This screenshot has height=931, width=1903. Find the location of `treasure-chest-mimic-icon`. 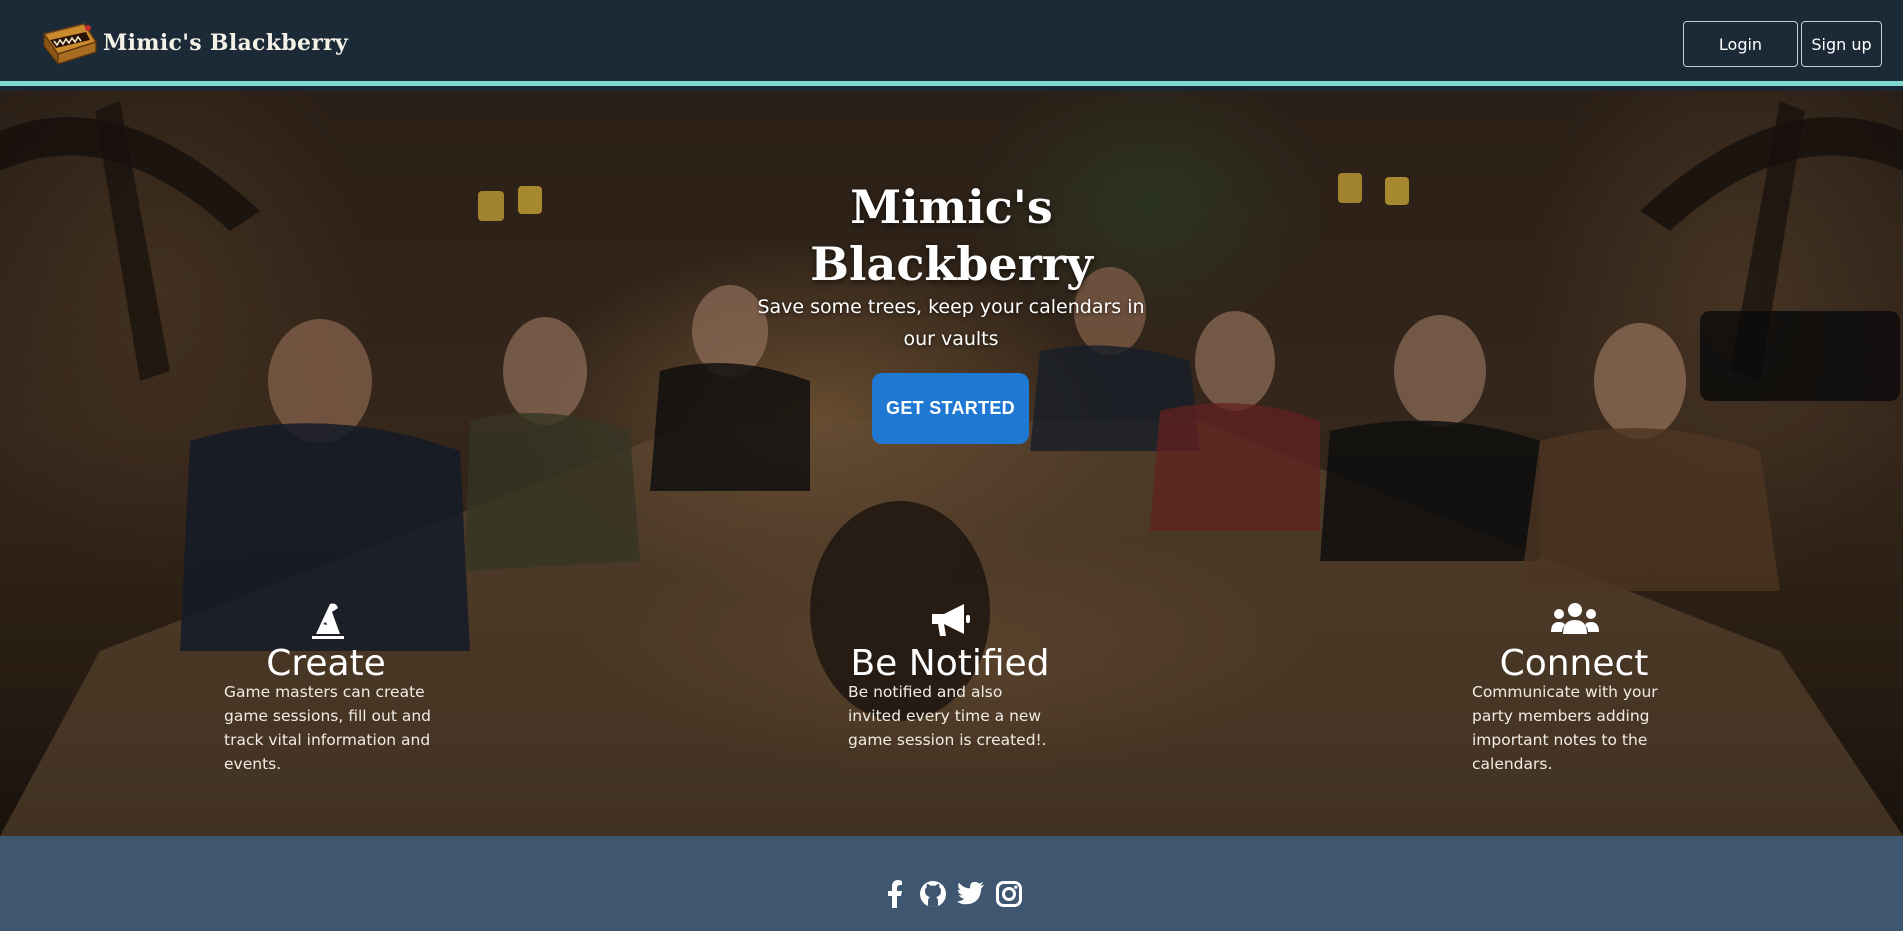

treasure-chest-mimic-icon is located at coordinates (70, 43).